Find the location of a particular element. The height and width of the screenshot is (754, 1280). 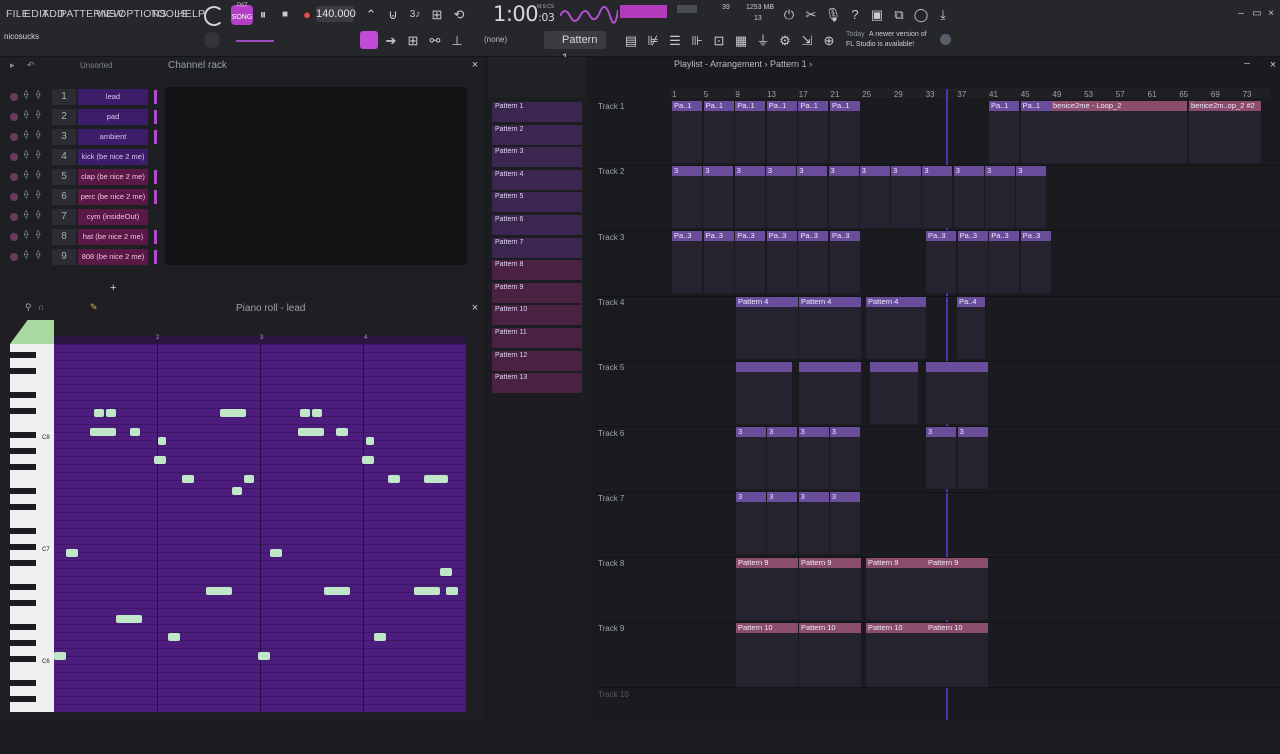

save-icon: ▣ is located at coordinates (877, 15).